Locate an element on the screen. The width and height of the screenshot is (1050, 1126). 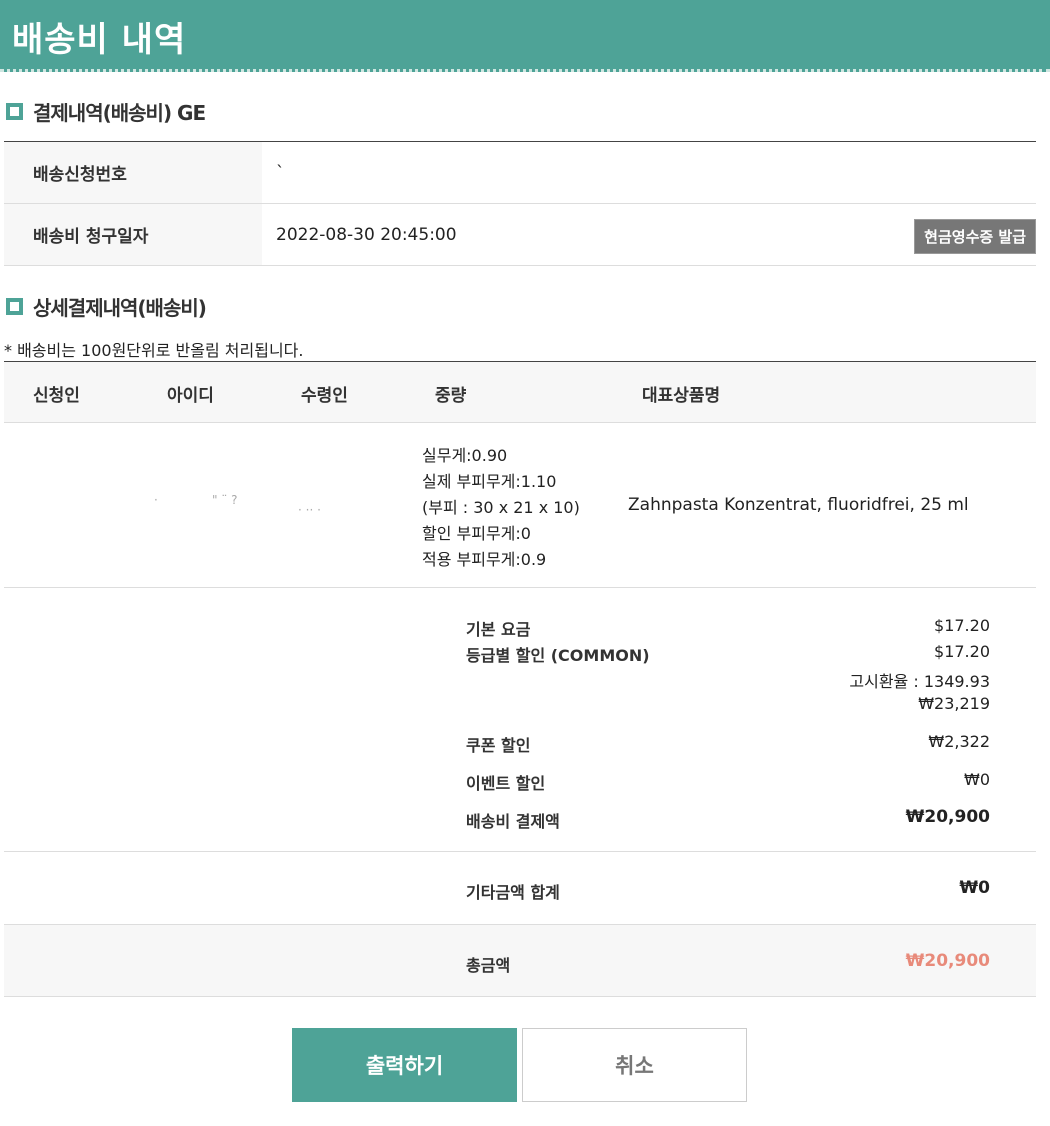
coupon-discount-label: 쿠폰 할인 is located at coordinates (498, 745).